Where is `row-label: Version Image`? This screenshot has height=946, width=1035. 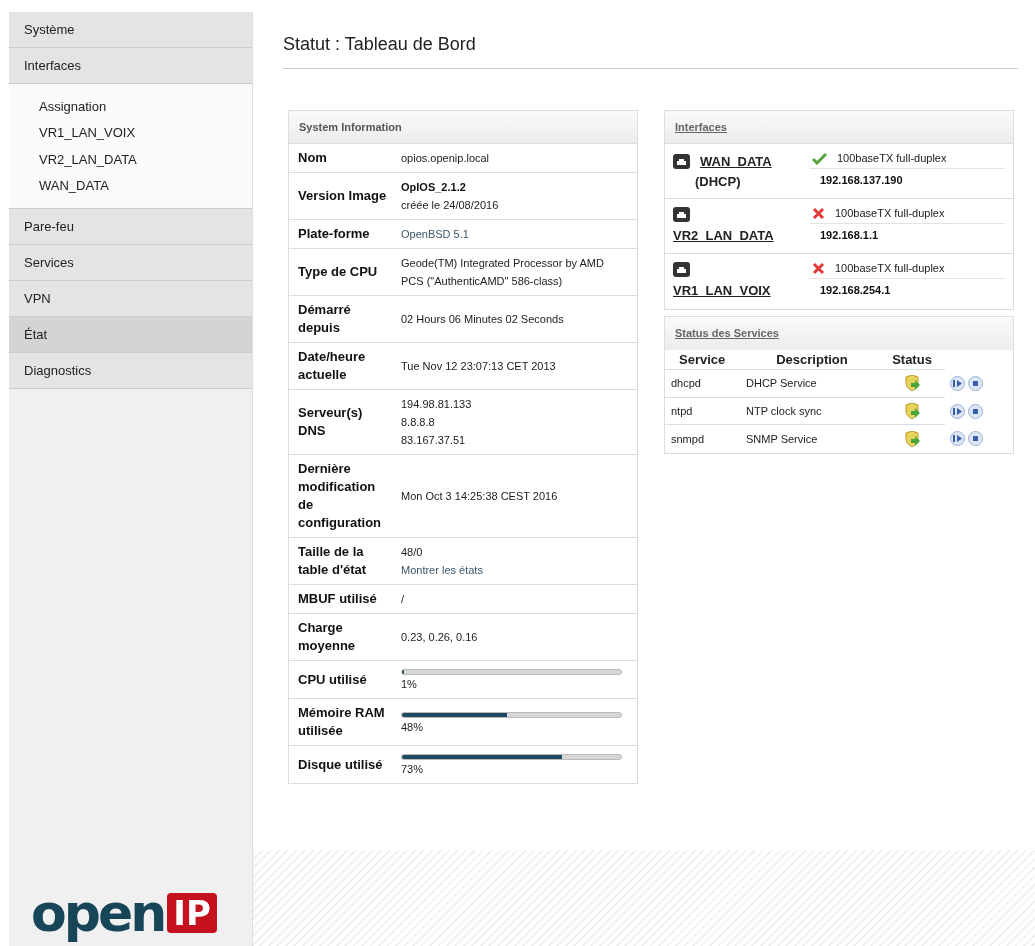 row-label: Version Image is located at coordinates (342, 196).